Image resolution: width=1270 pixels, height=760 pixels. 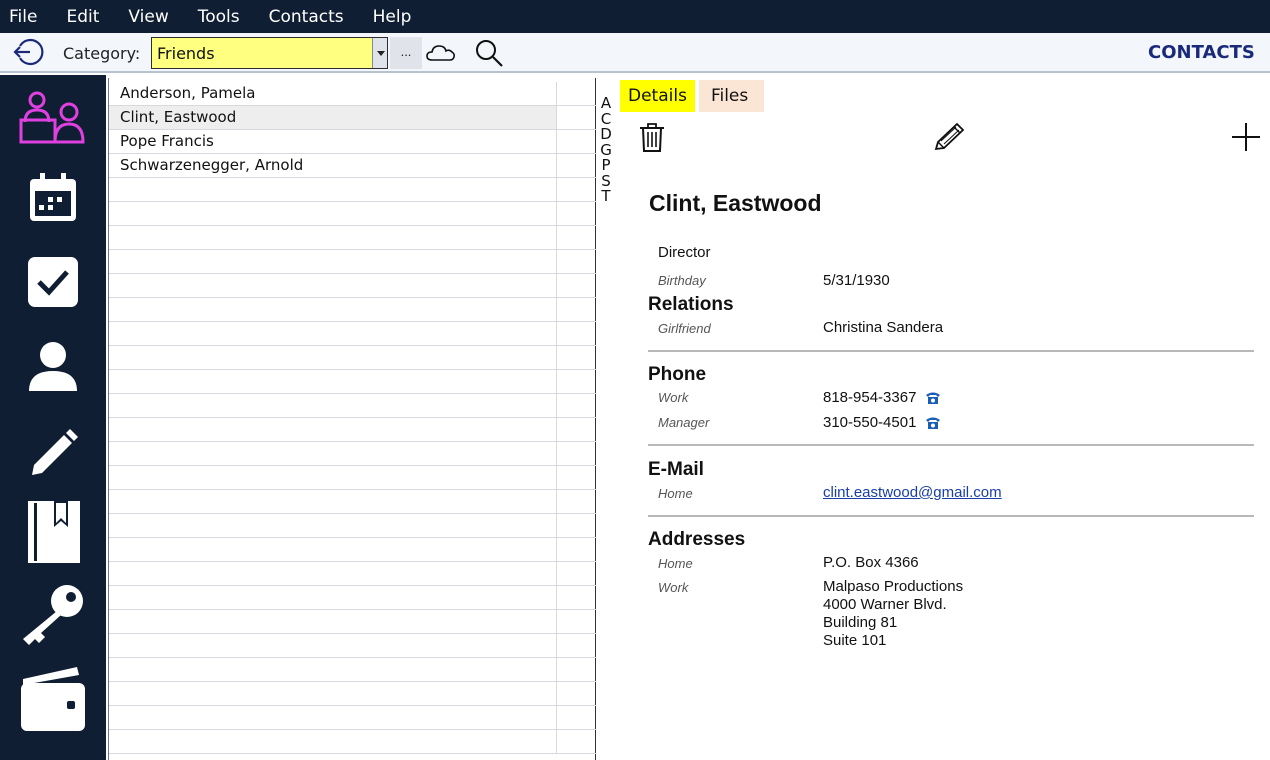 I want to click on detail-tabs: Details Files, so click(x=692, y=96).